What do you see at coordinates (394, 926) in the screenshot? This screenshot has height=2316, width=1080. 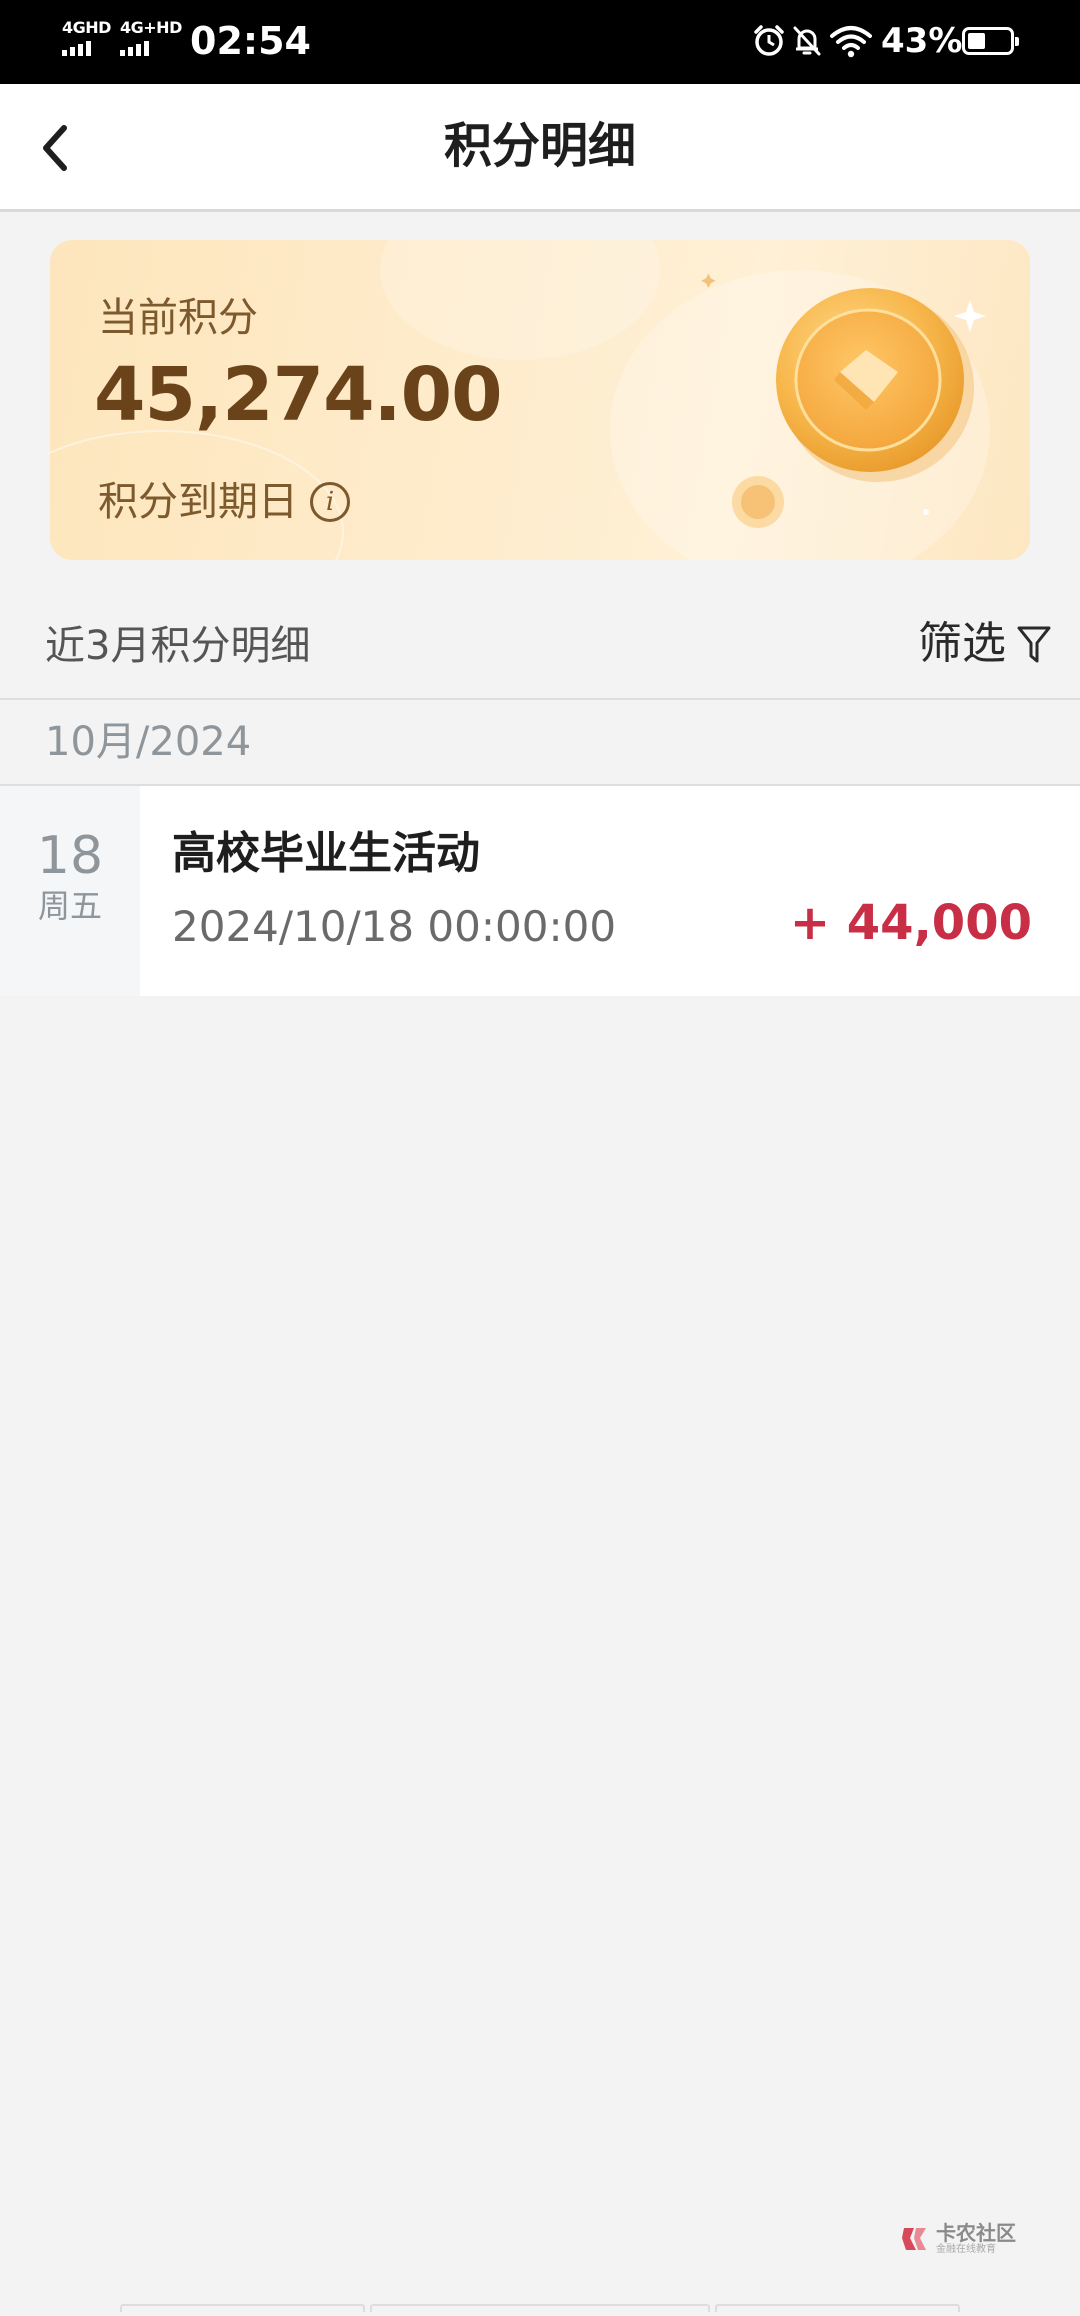 I see `record-datetime: 2024/10/18 00:00:00` at bounding box center [394, 926].